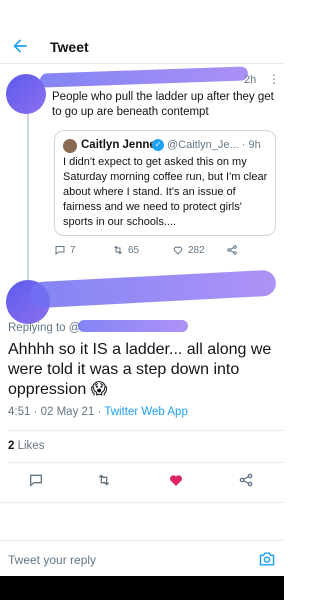 This screenshot has width=320, height=600. I want to click on retweet-count: 65, so click(134, 250).